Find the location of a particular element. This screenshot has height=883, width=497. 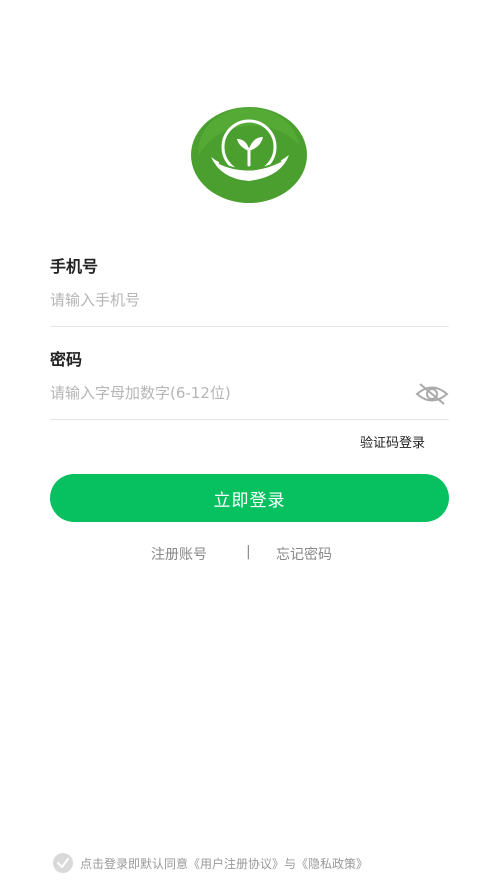

login-button: 立即登录 is located at coordinates (249, 498).